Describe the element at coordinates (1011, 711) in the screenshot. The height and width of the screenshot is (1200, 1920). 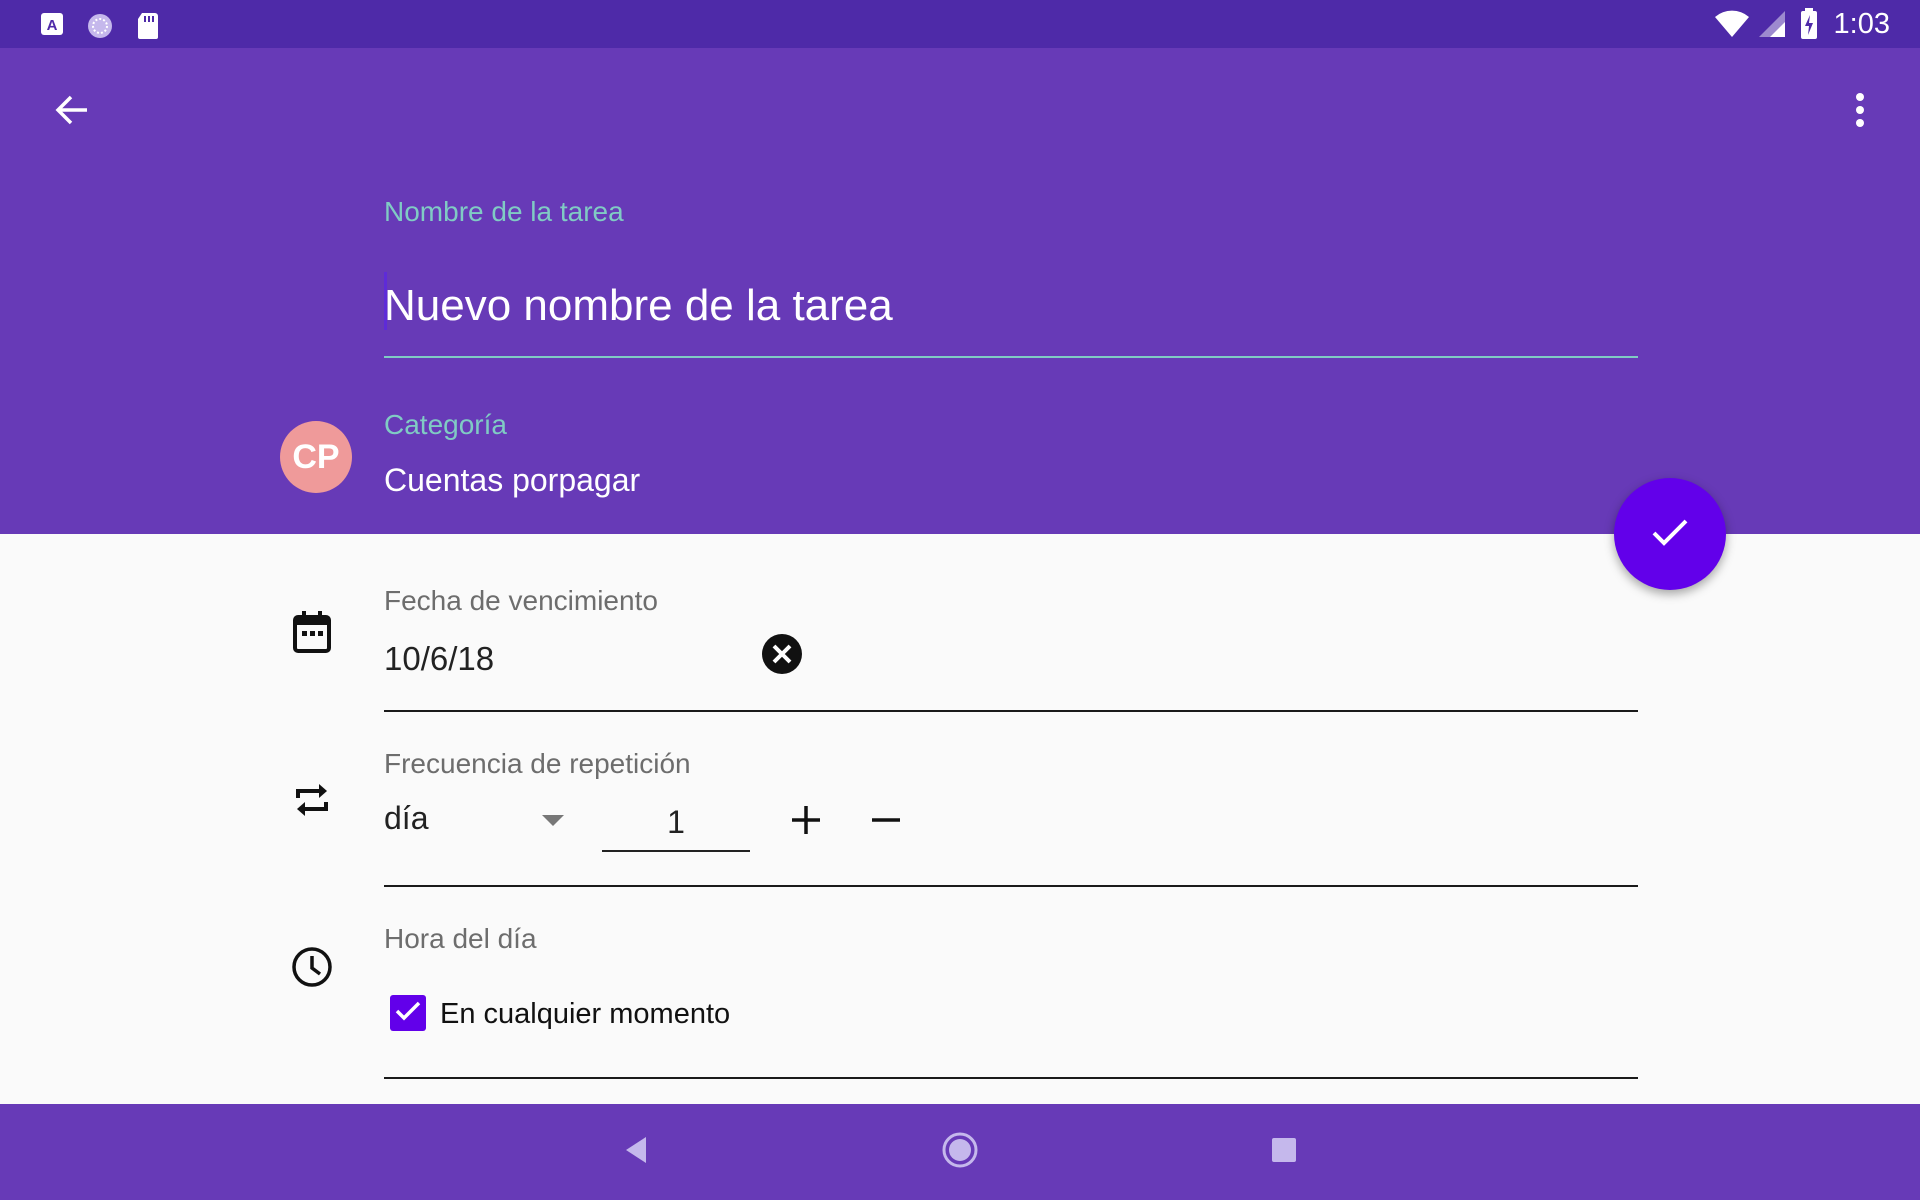
I see `due-date-divider` at that location.